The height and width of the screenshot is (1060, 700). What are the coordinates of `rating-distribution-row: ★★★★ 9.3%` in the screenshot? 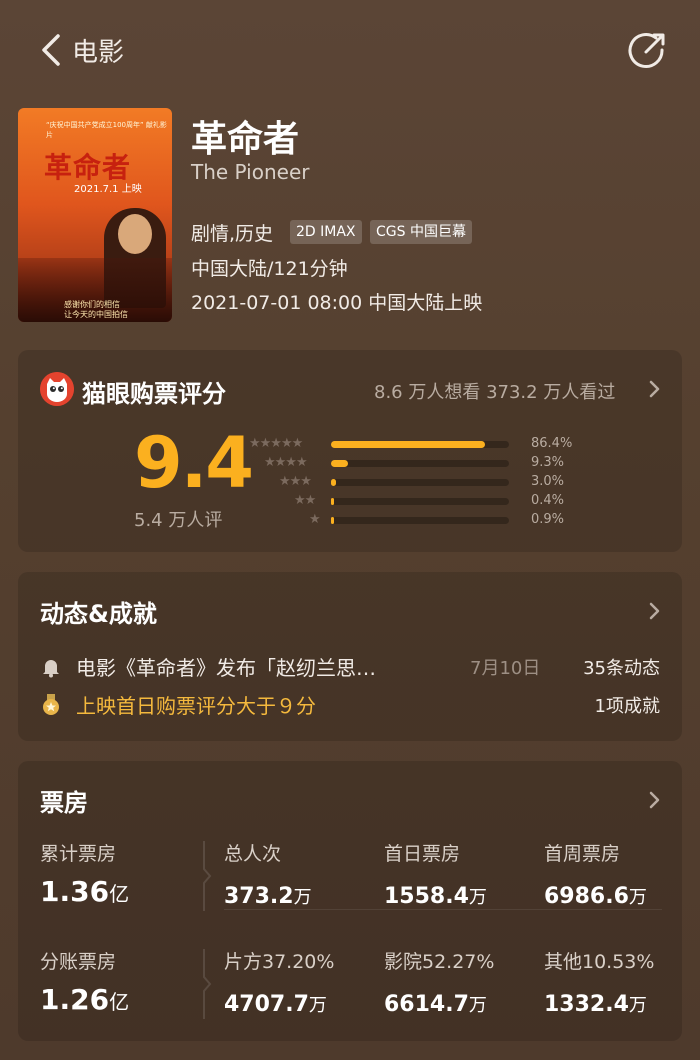 It's located at (413, 464).